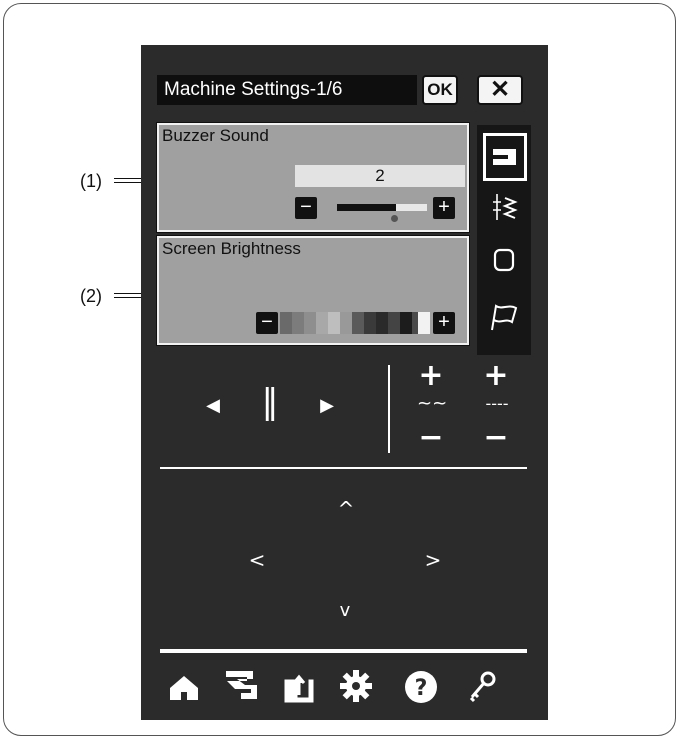 The width and height of the screenshot is (683, 744). What do you see at coordinates (431, 438) in the screenshot?
I see `zigzag-minus-button: −` at bounding box center [431, 438].